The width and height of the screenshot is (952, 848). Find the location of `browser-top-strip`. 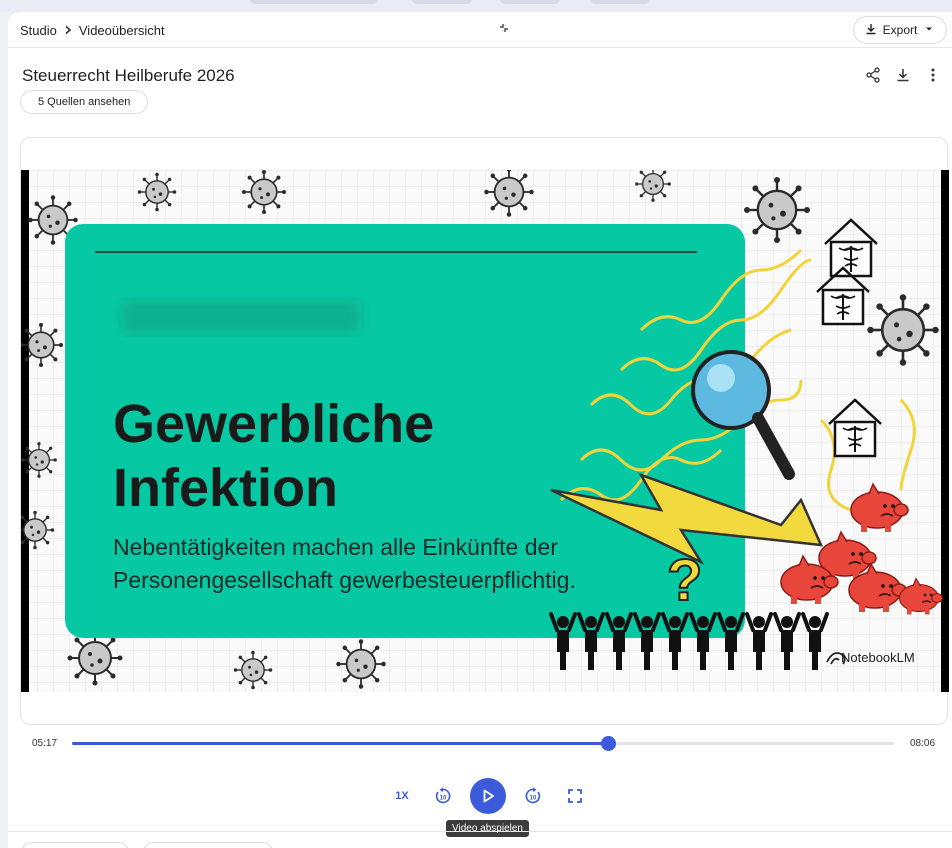

browser-top-strip is located at coordinates (476, 6).